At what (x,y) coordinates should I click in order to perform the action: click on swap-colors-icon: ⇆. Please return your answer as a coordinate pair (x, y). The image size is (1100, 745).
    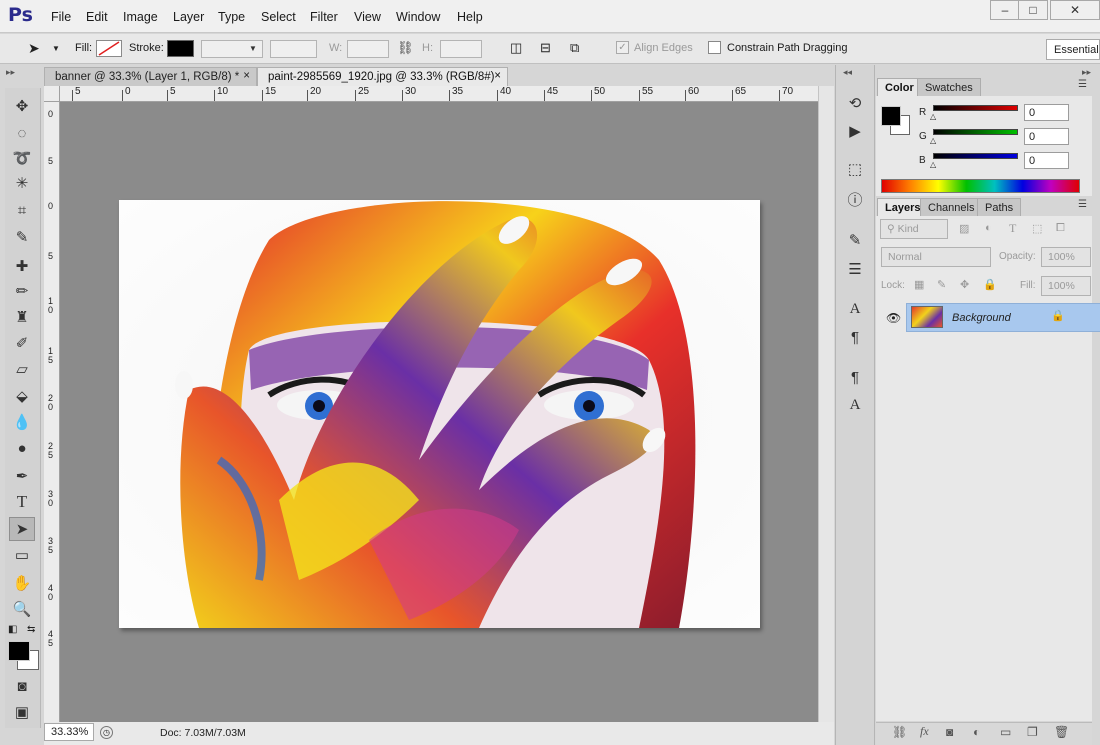
    Looking at the image, I should click on (31, 629).